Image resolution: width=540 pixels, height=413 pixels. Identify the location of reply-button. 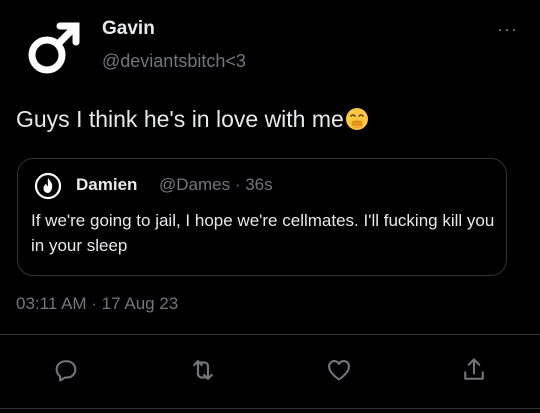
(66, 370).